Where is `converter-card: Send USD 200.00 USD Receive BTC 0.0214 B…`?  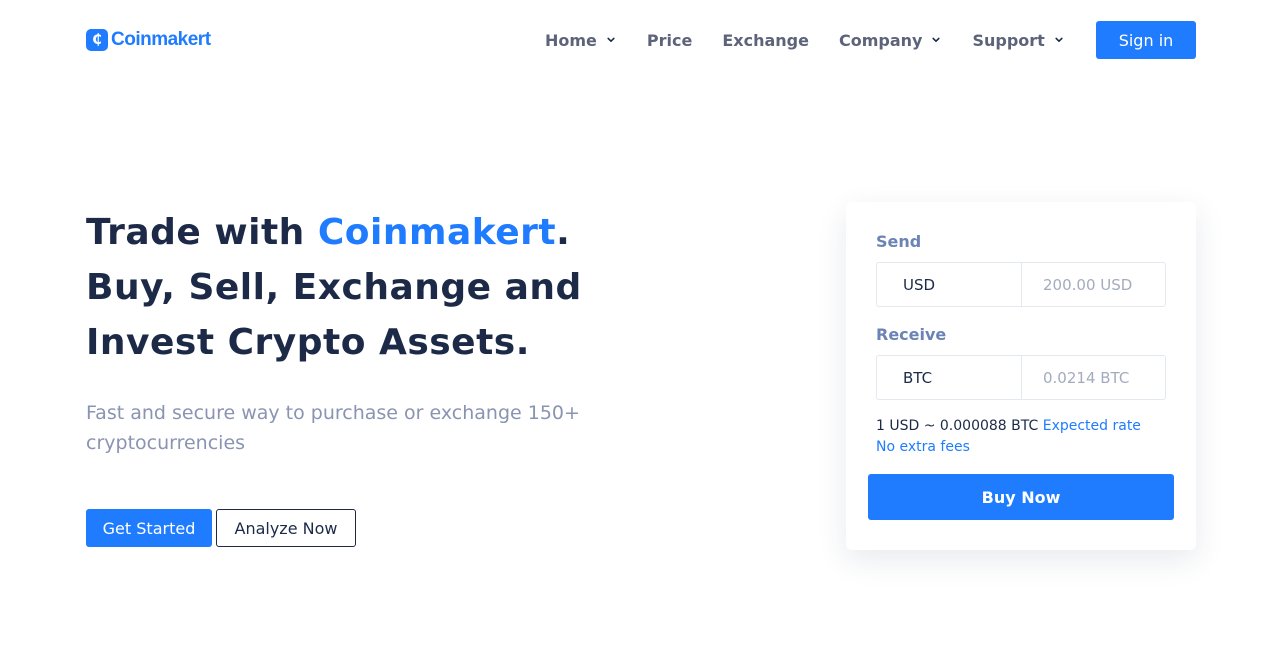
converter-card: Send USD 200.00 USD Receive BTC 0.0214 B… is located at coordinates (1021, 376).